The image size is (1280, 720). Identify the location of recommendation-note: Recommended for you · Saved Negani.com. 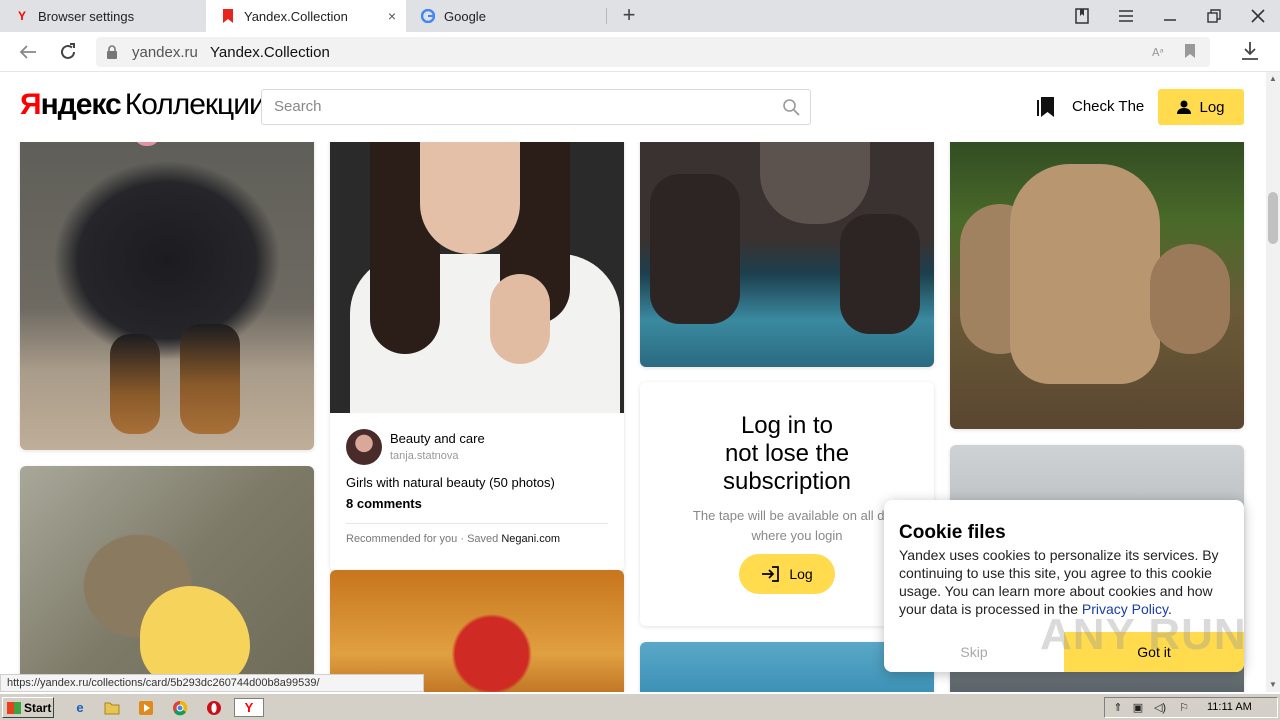
(453, 539).